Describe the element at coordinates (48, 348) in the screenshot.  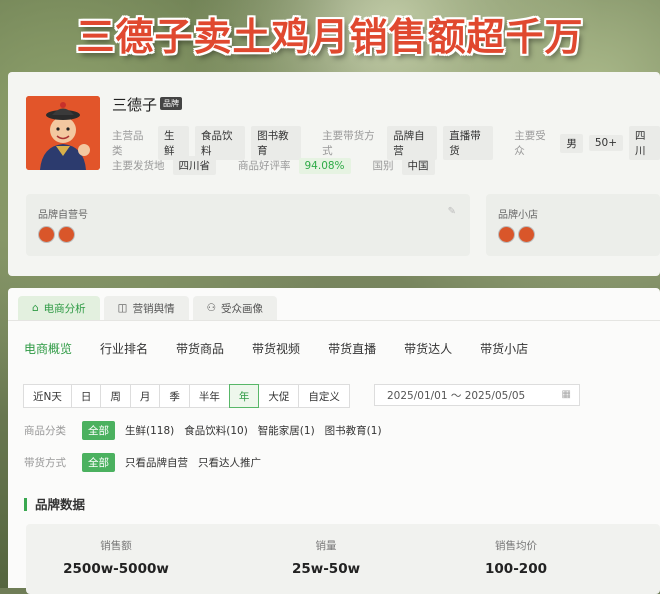
I see `subnav-overview: 电商概览` at that location.